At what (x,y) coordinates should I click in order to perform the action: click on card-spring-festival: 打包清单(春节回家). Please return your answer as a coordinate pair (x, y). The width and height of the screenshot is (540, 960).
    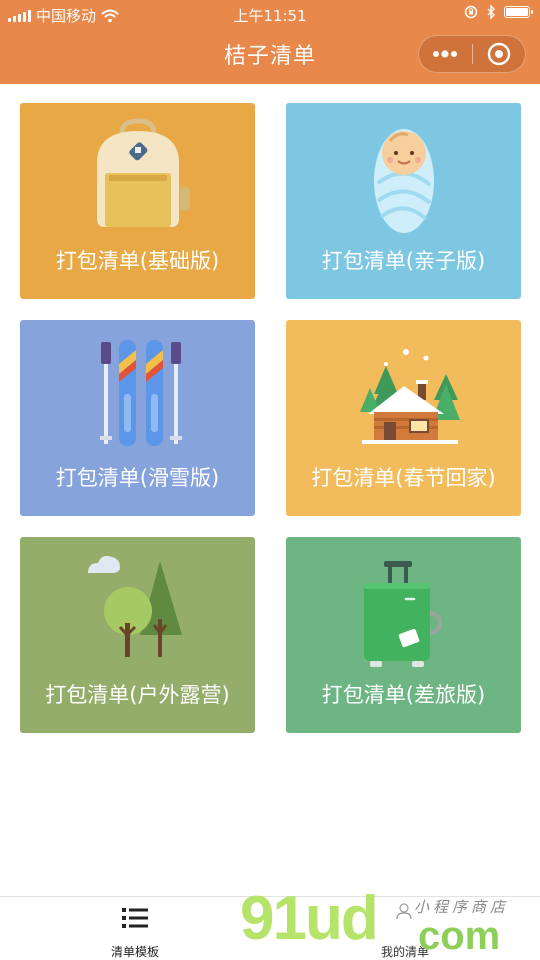
    Looking at the image, I should click on (403, 418).